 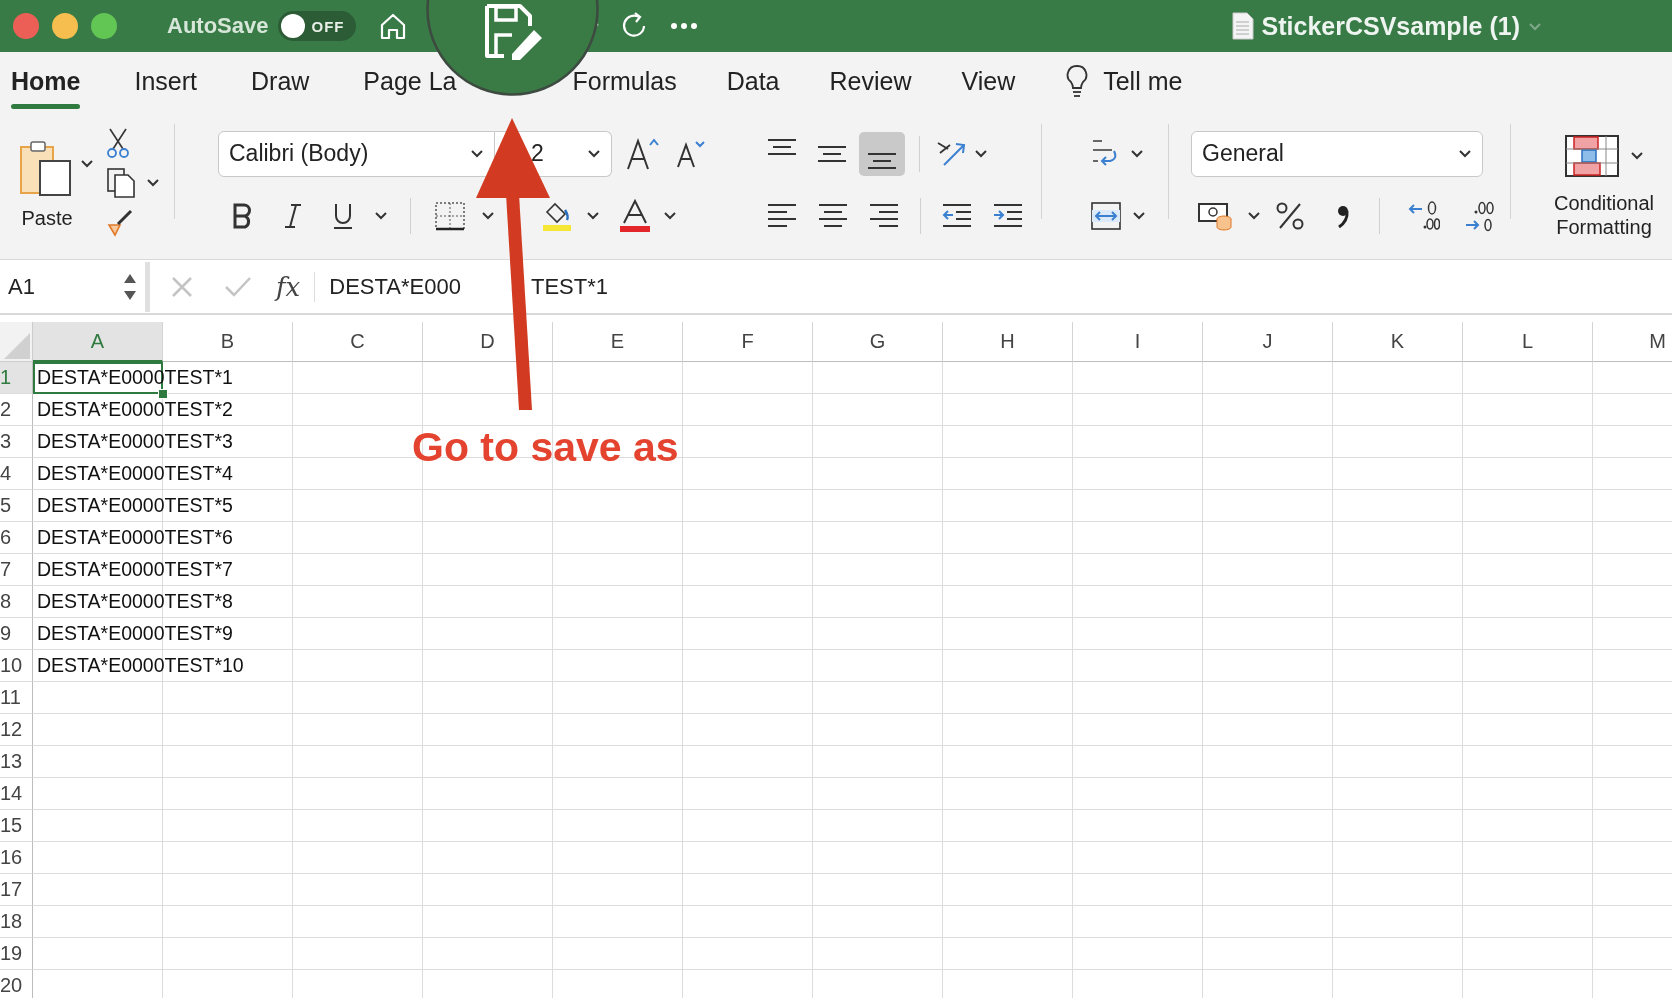 What do you see at coordinates (16, 954) in the screenshot?
I see `row-header: 19` at bounding box center [16, 954].